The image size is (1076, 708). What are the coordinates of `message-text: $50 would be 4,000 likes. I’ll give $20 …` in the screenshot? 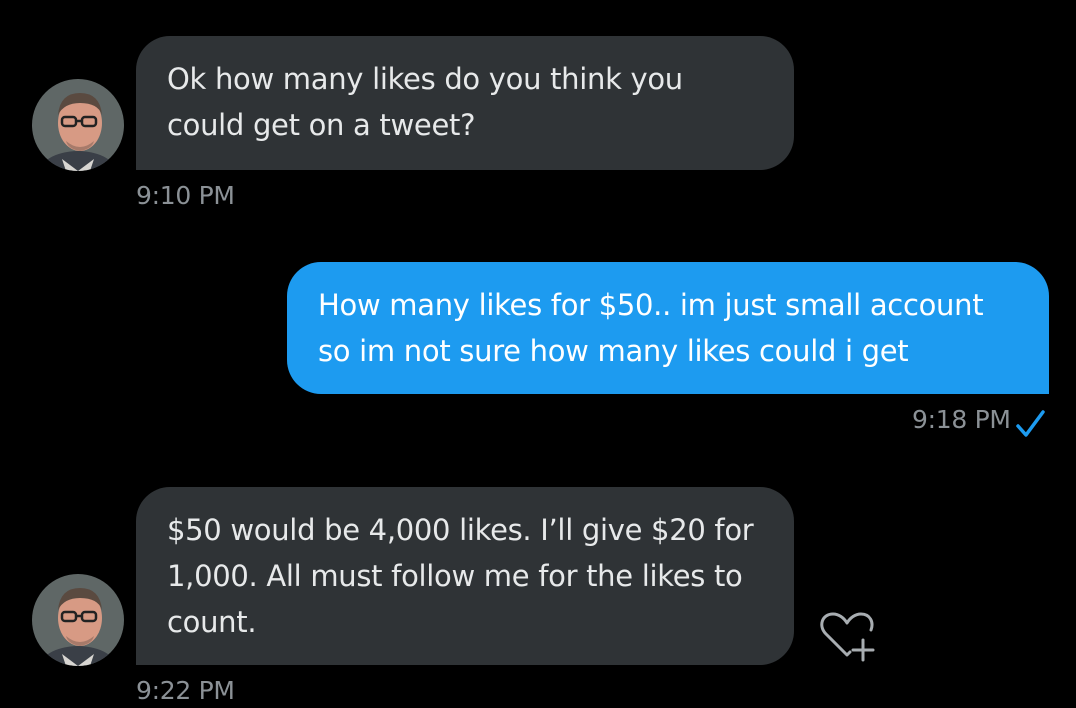 It's located at (460, 576).